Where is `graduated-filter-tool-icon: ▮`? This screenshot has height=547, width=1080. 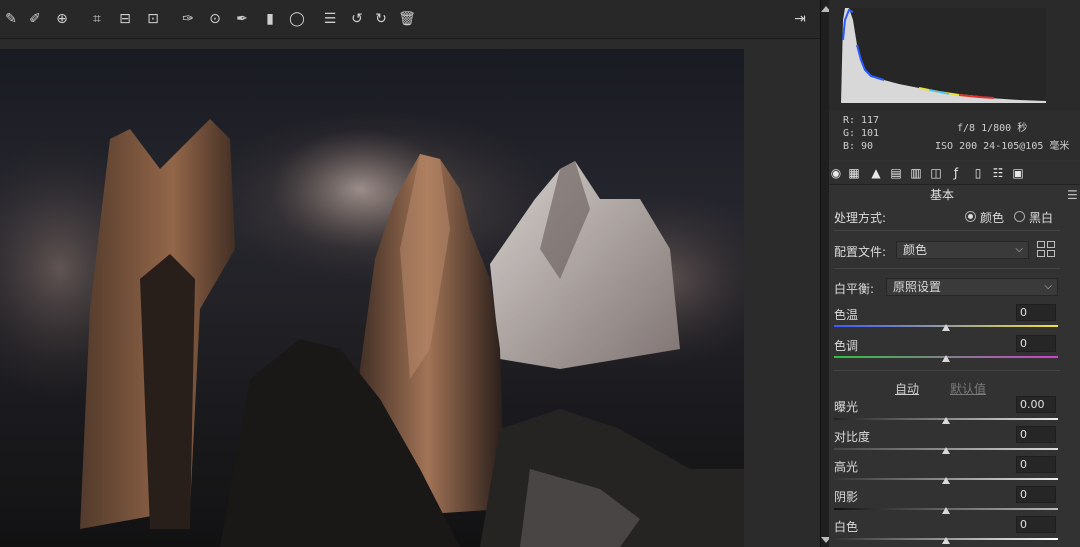
graduated-filter-tool-icon: ▮ is located at coordinates (270, 19).